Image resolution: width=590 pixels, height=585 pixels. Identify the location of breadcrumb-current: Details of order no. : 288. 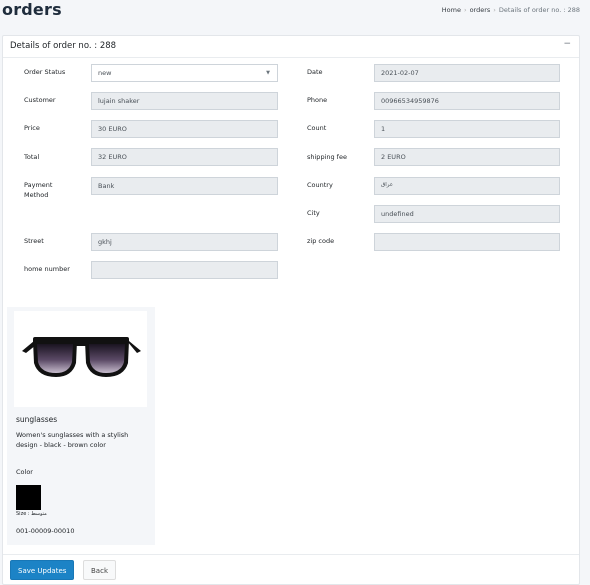
(539, 10).